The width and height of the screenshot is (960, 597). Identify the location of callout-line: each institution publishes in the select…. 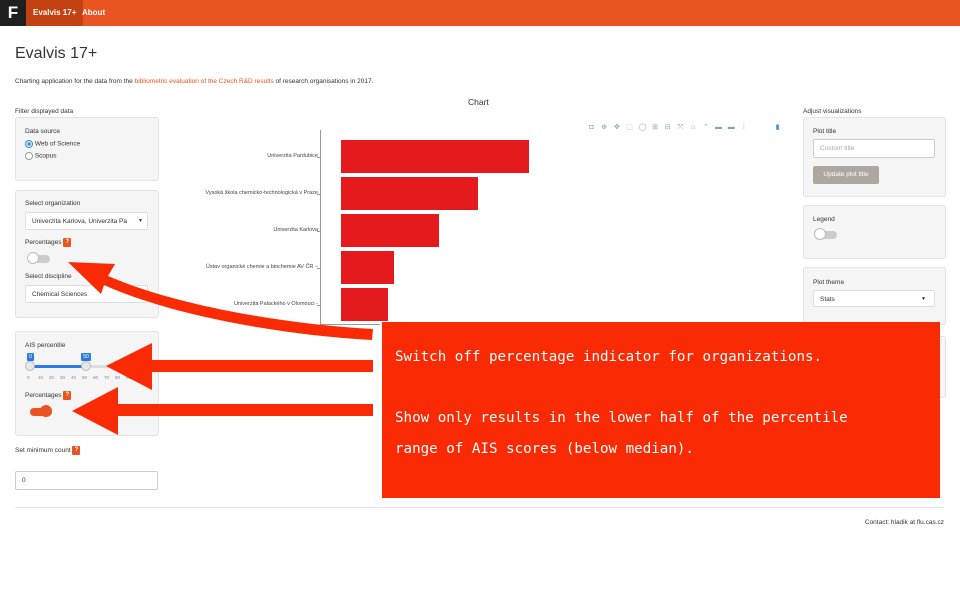
(604, 572).